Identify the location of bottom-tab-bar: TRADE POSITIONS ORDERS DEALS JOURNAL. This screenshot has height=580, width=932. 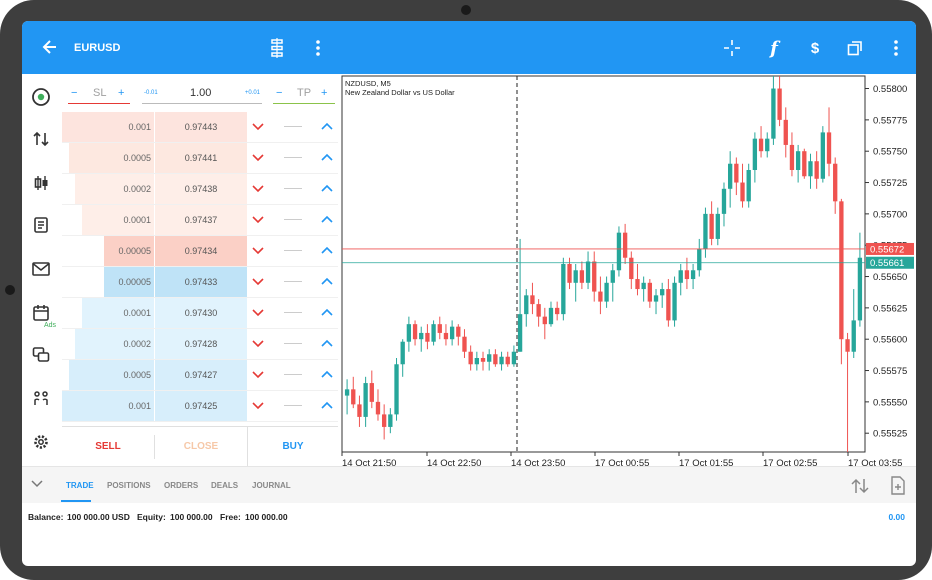
(469, 484).